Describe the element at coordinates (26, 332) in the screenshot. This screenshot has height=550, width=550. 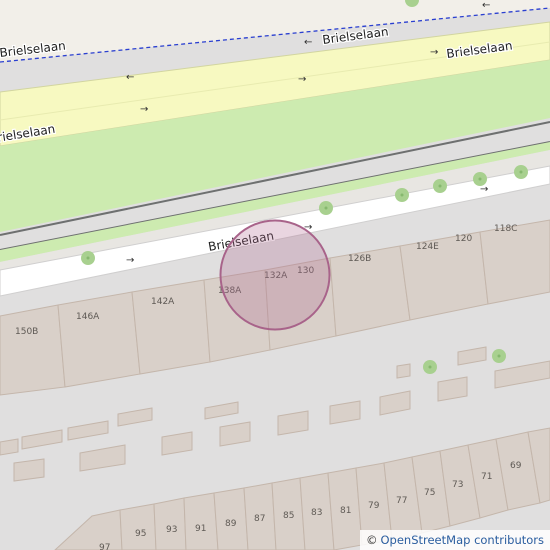
I see `house-number: 150B` at that location.